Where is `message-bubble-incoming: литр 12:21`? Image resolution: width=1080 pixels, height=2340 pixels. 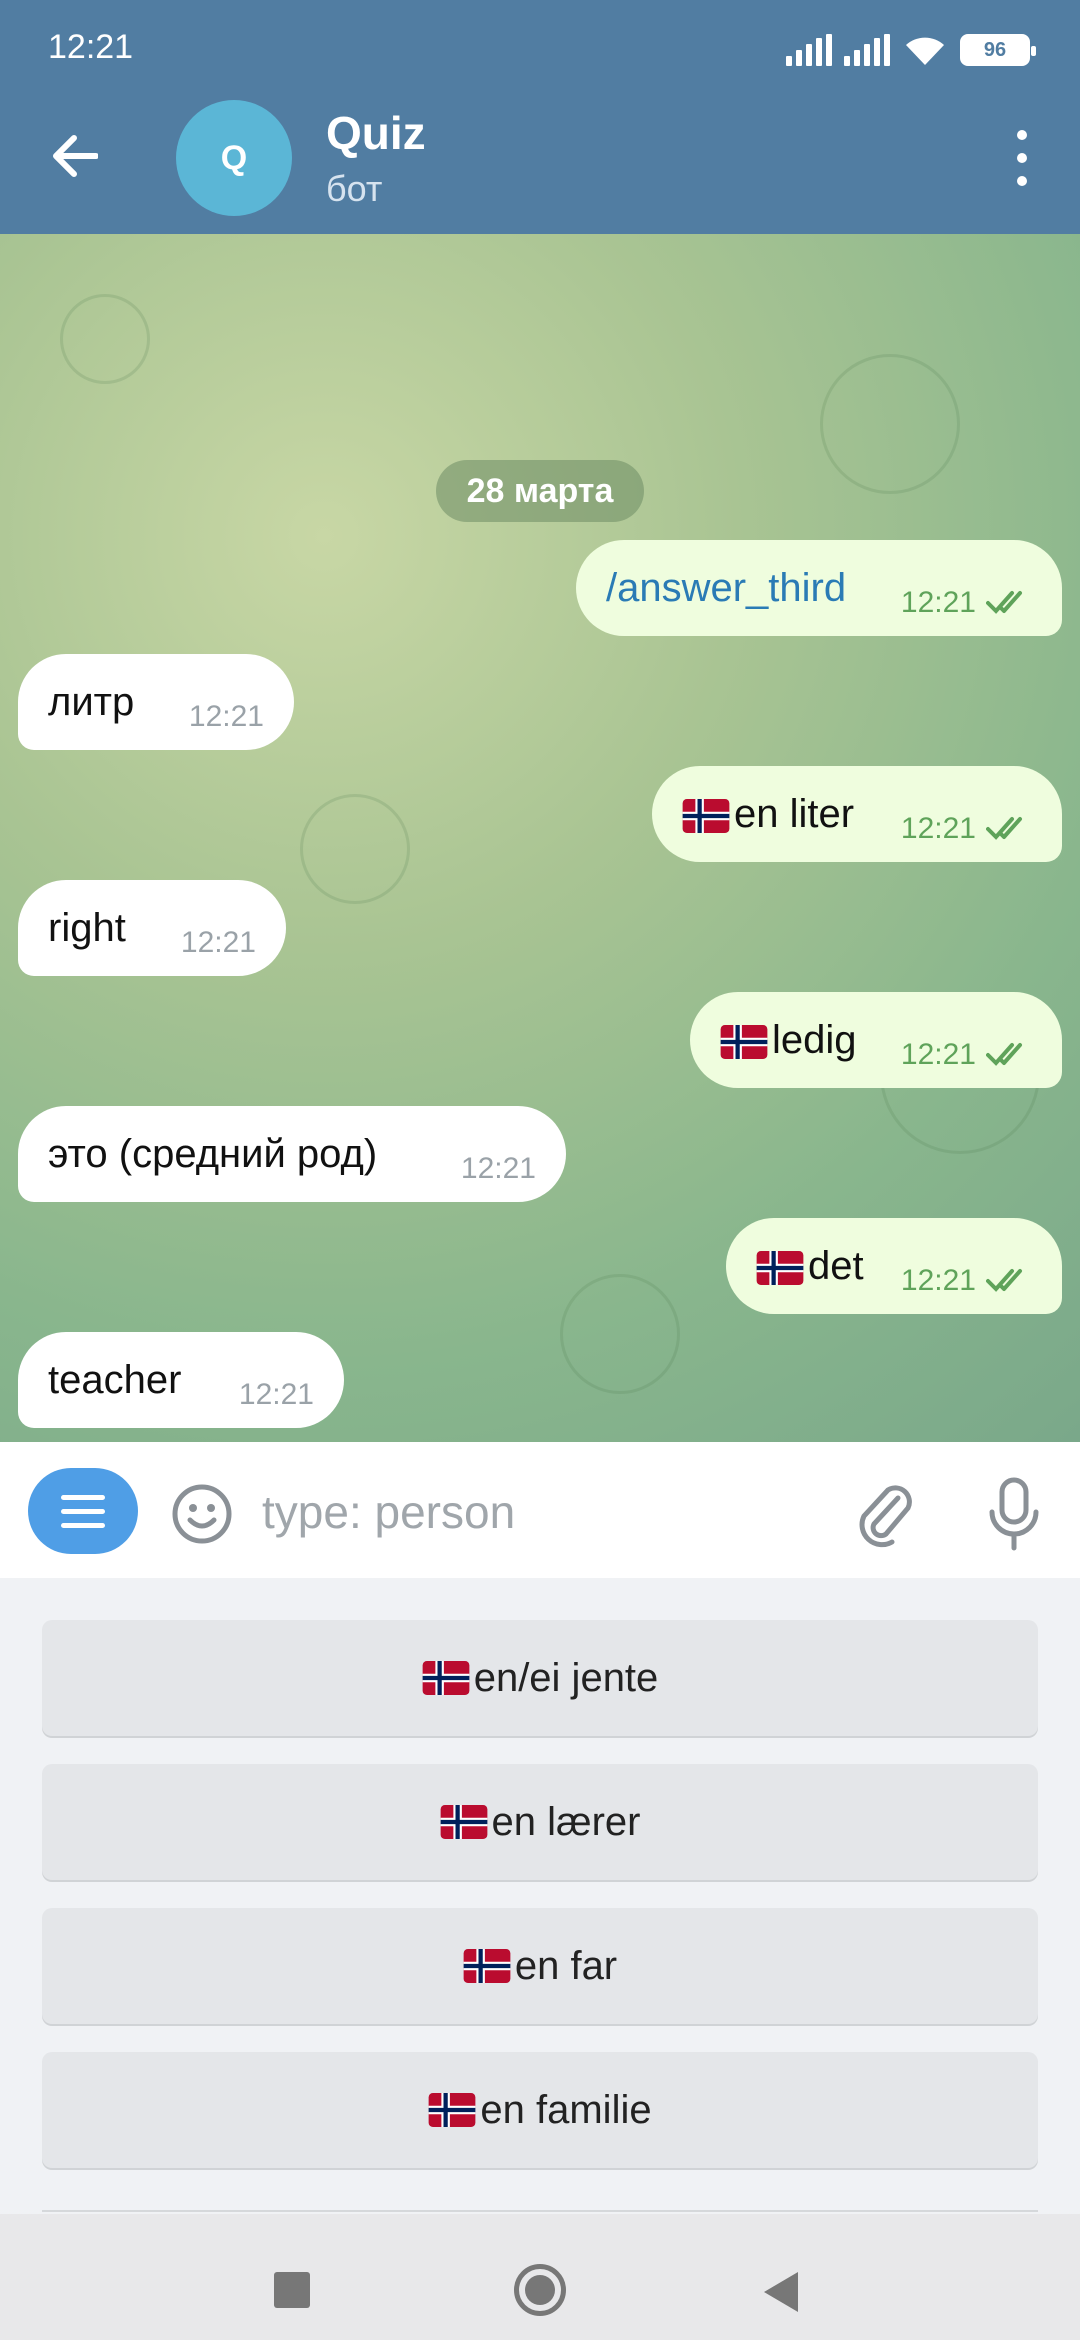 message-bubble-incoming: литр 12:21 is located at coordinates (156, 702).